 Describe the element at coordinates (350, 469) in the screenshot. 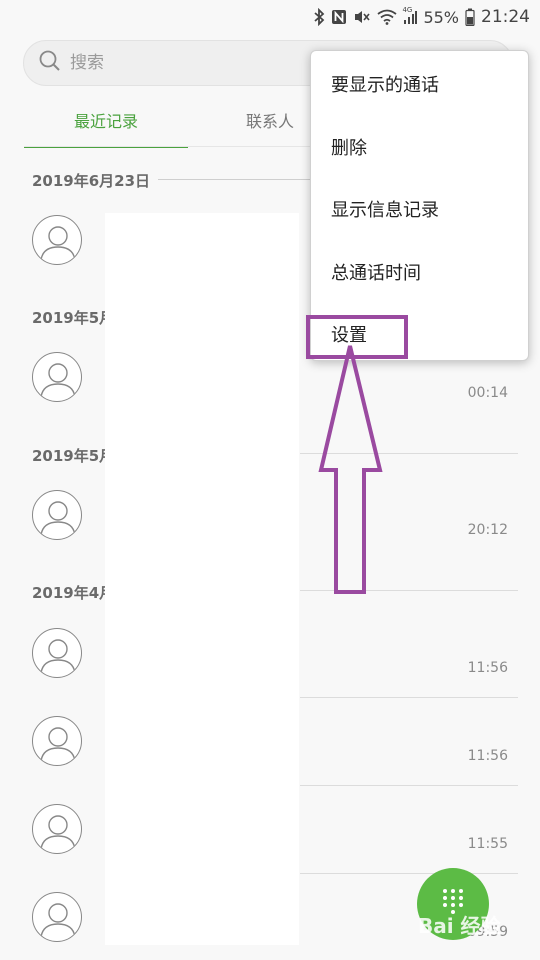

I see `arrow-up-icon` at that location.